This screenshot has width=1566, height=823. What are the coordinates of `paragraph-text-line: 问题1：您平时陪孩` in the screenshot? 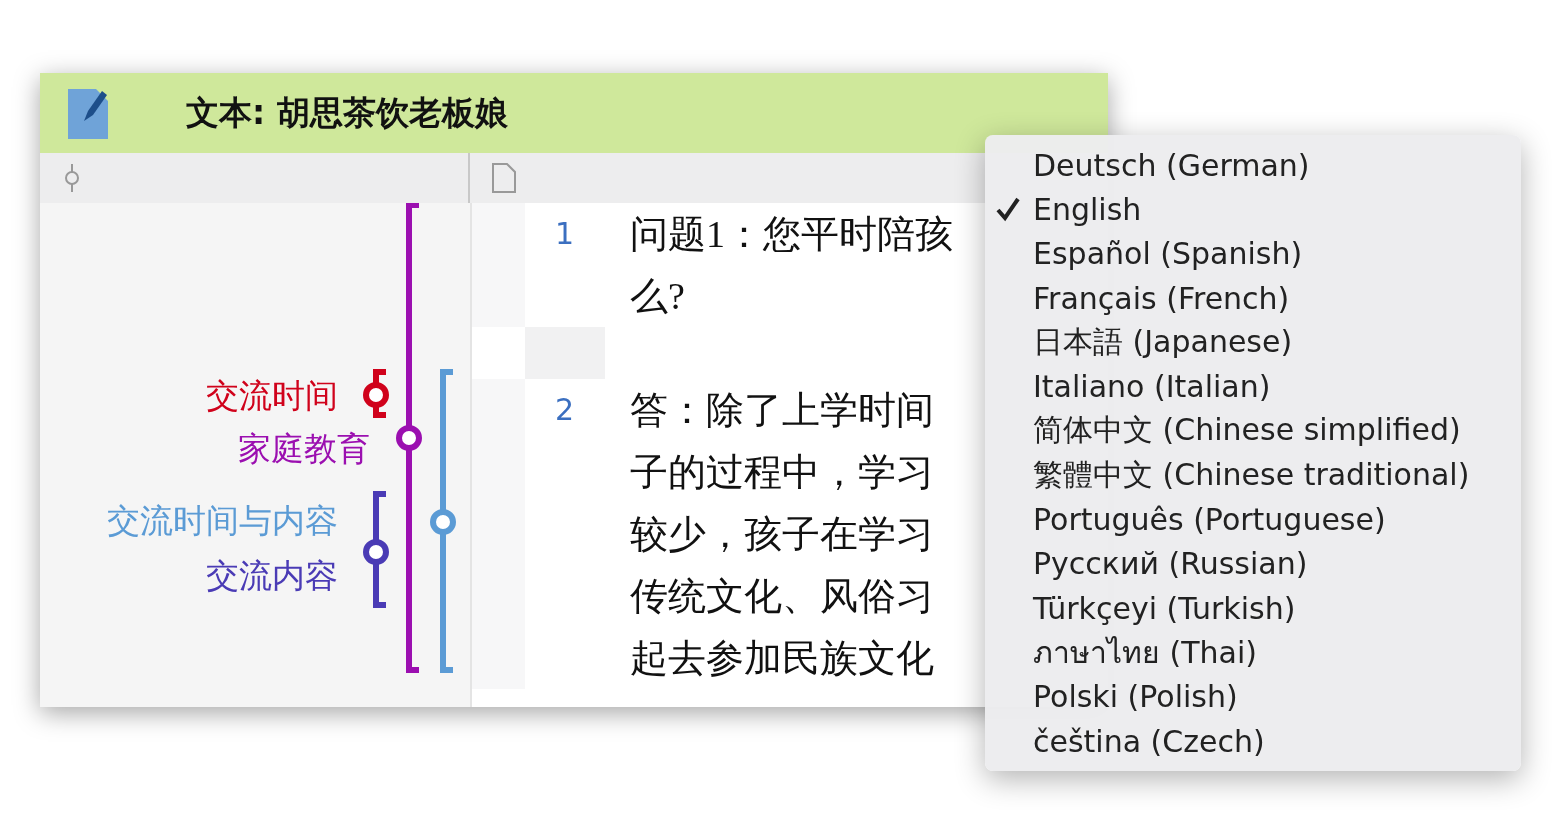 It's located at (791, 234).